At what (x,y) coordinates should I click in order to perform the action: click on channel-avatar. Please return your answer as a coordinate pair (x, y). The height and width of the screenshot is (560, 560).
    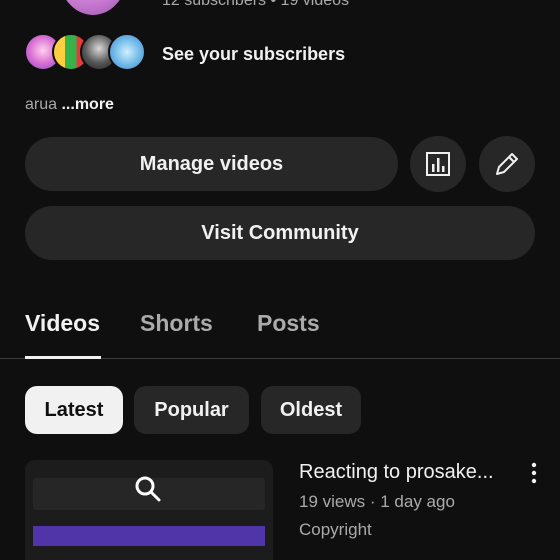
    Looking at the image, I should click on (93, 7).